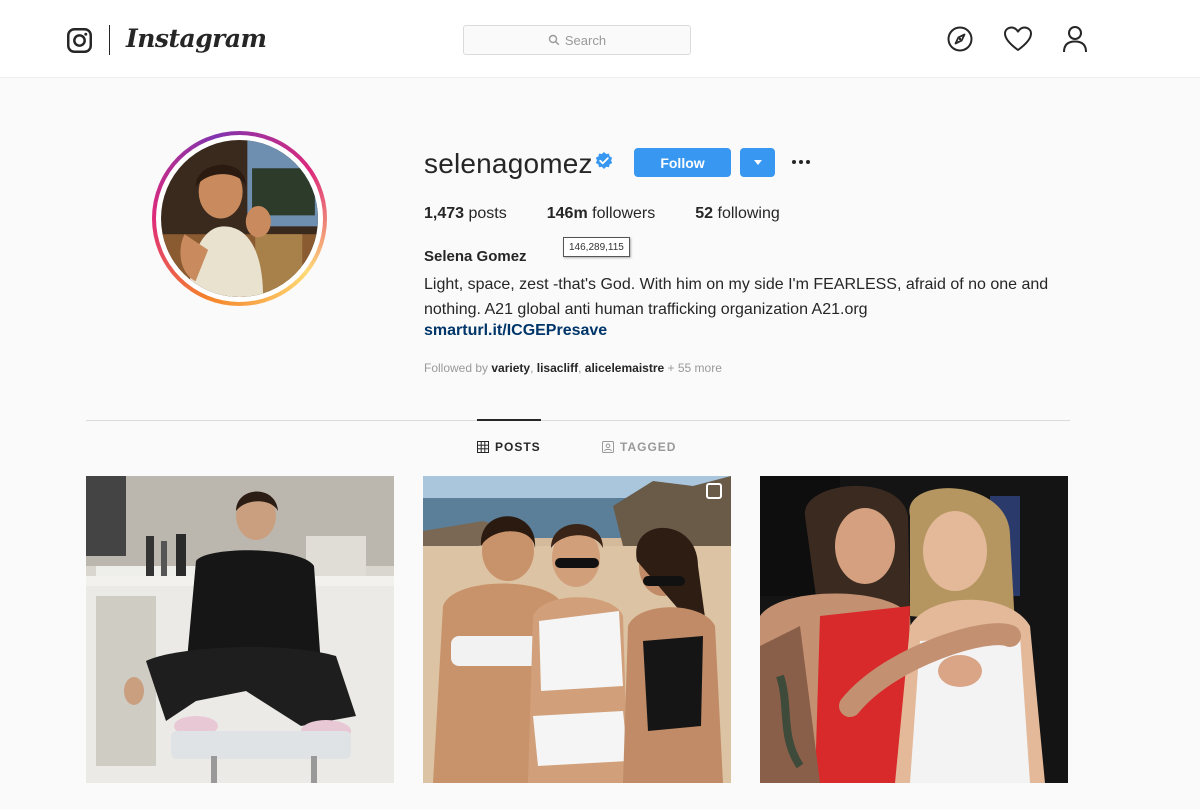  I want to click on suggestions-dropdown-button, so click(757, 162).